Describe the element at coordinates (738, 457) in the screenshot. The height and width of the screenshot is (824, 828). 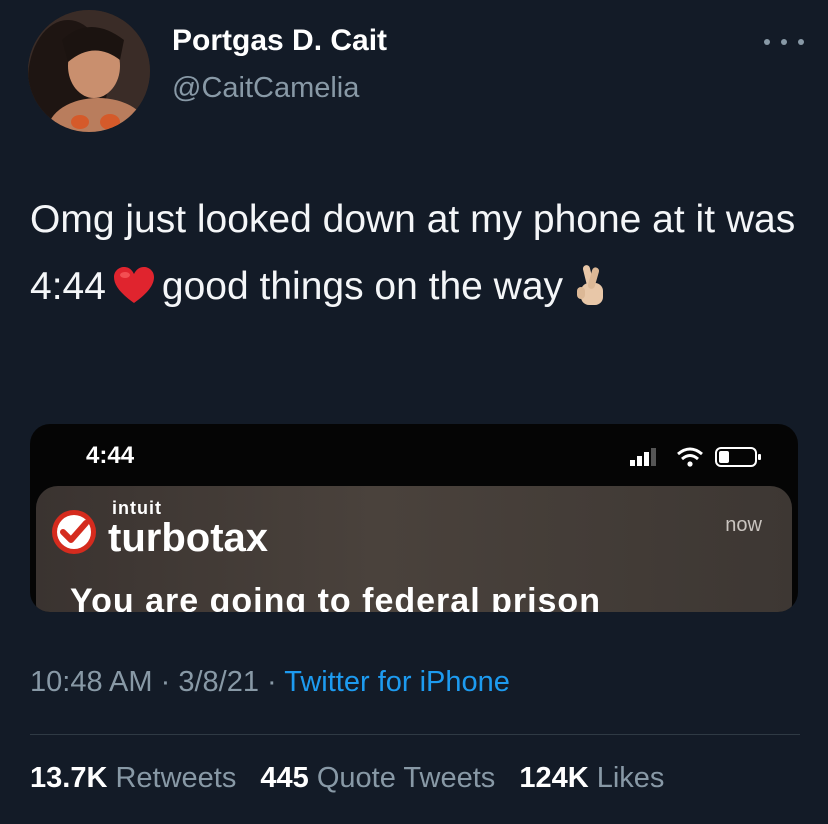
I see `battery-icon` at that location.